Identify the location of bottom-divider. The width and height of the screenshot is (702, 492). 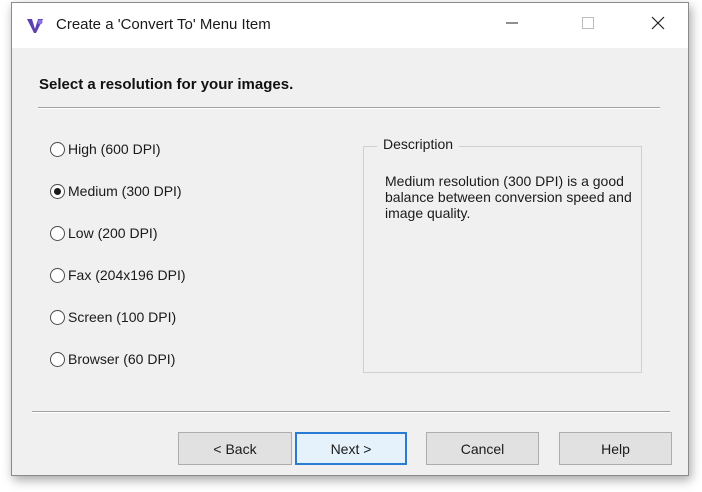
(351, 412).